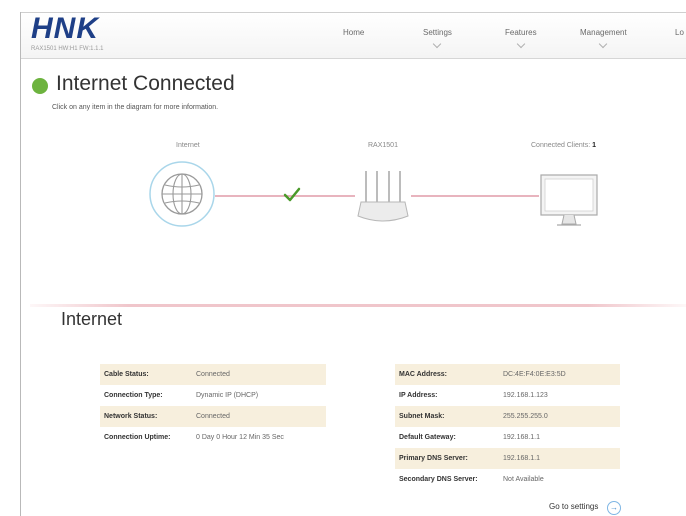 The height and width of the screenshot is (516, 686). I want to click on clients-count: 1, so click(594, 145).